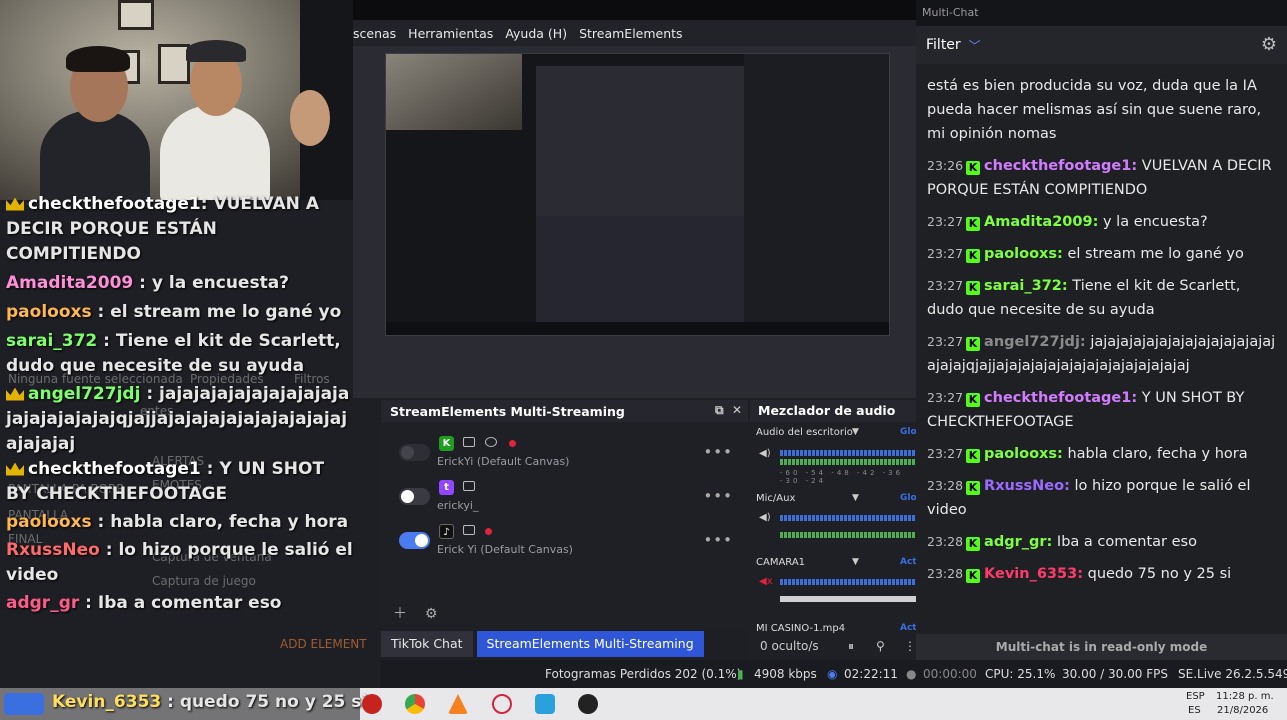 The width and height of the screenshot is (1287, 720). What do you see at coordinates (415, 613) in the screenshot?
I see `dock-toolbar: ＋ ⚙` at bounding box center [415, 613].